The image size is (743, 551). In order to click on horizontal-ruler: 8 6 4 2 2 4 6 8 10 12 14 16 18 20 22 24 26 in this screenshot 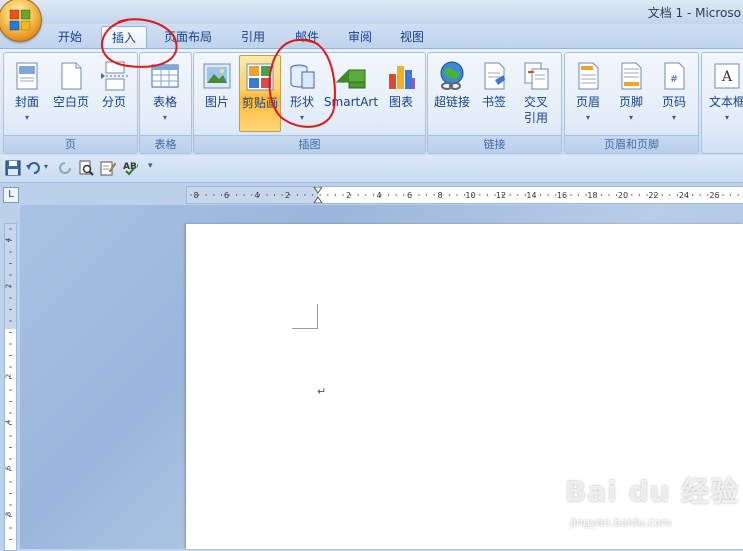, I will do `click(464, 195)`.